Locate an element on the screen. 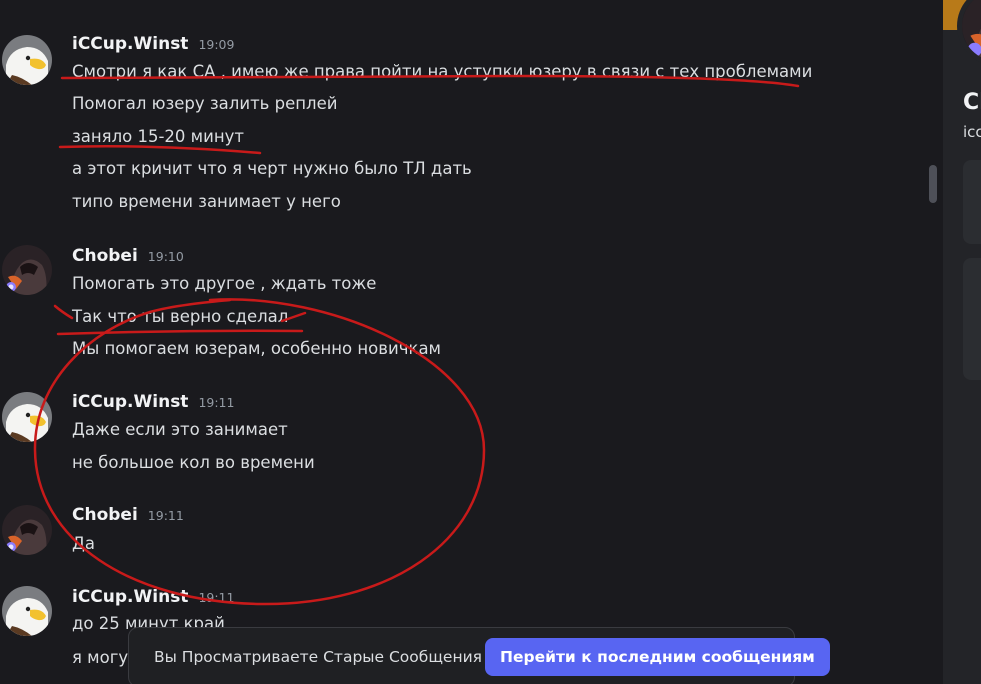 The width and height of the screenshot is (981, 684). message-text: заняло 15-20 минут is located at coordinates (158, 136).